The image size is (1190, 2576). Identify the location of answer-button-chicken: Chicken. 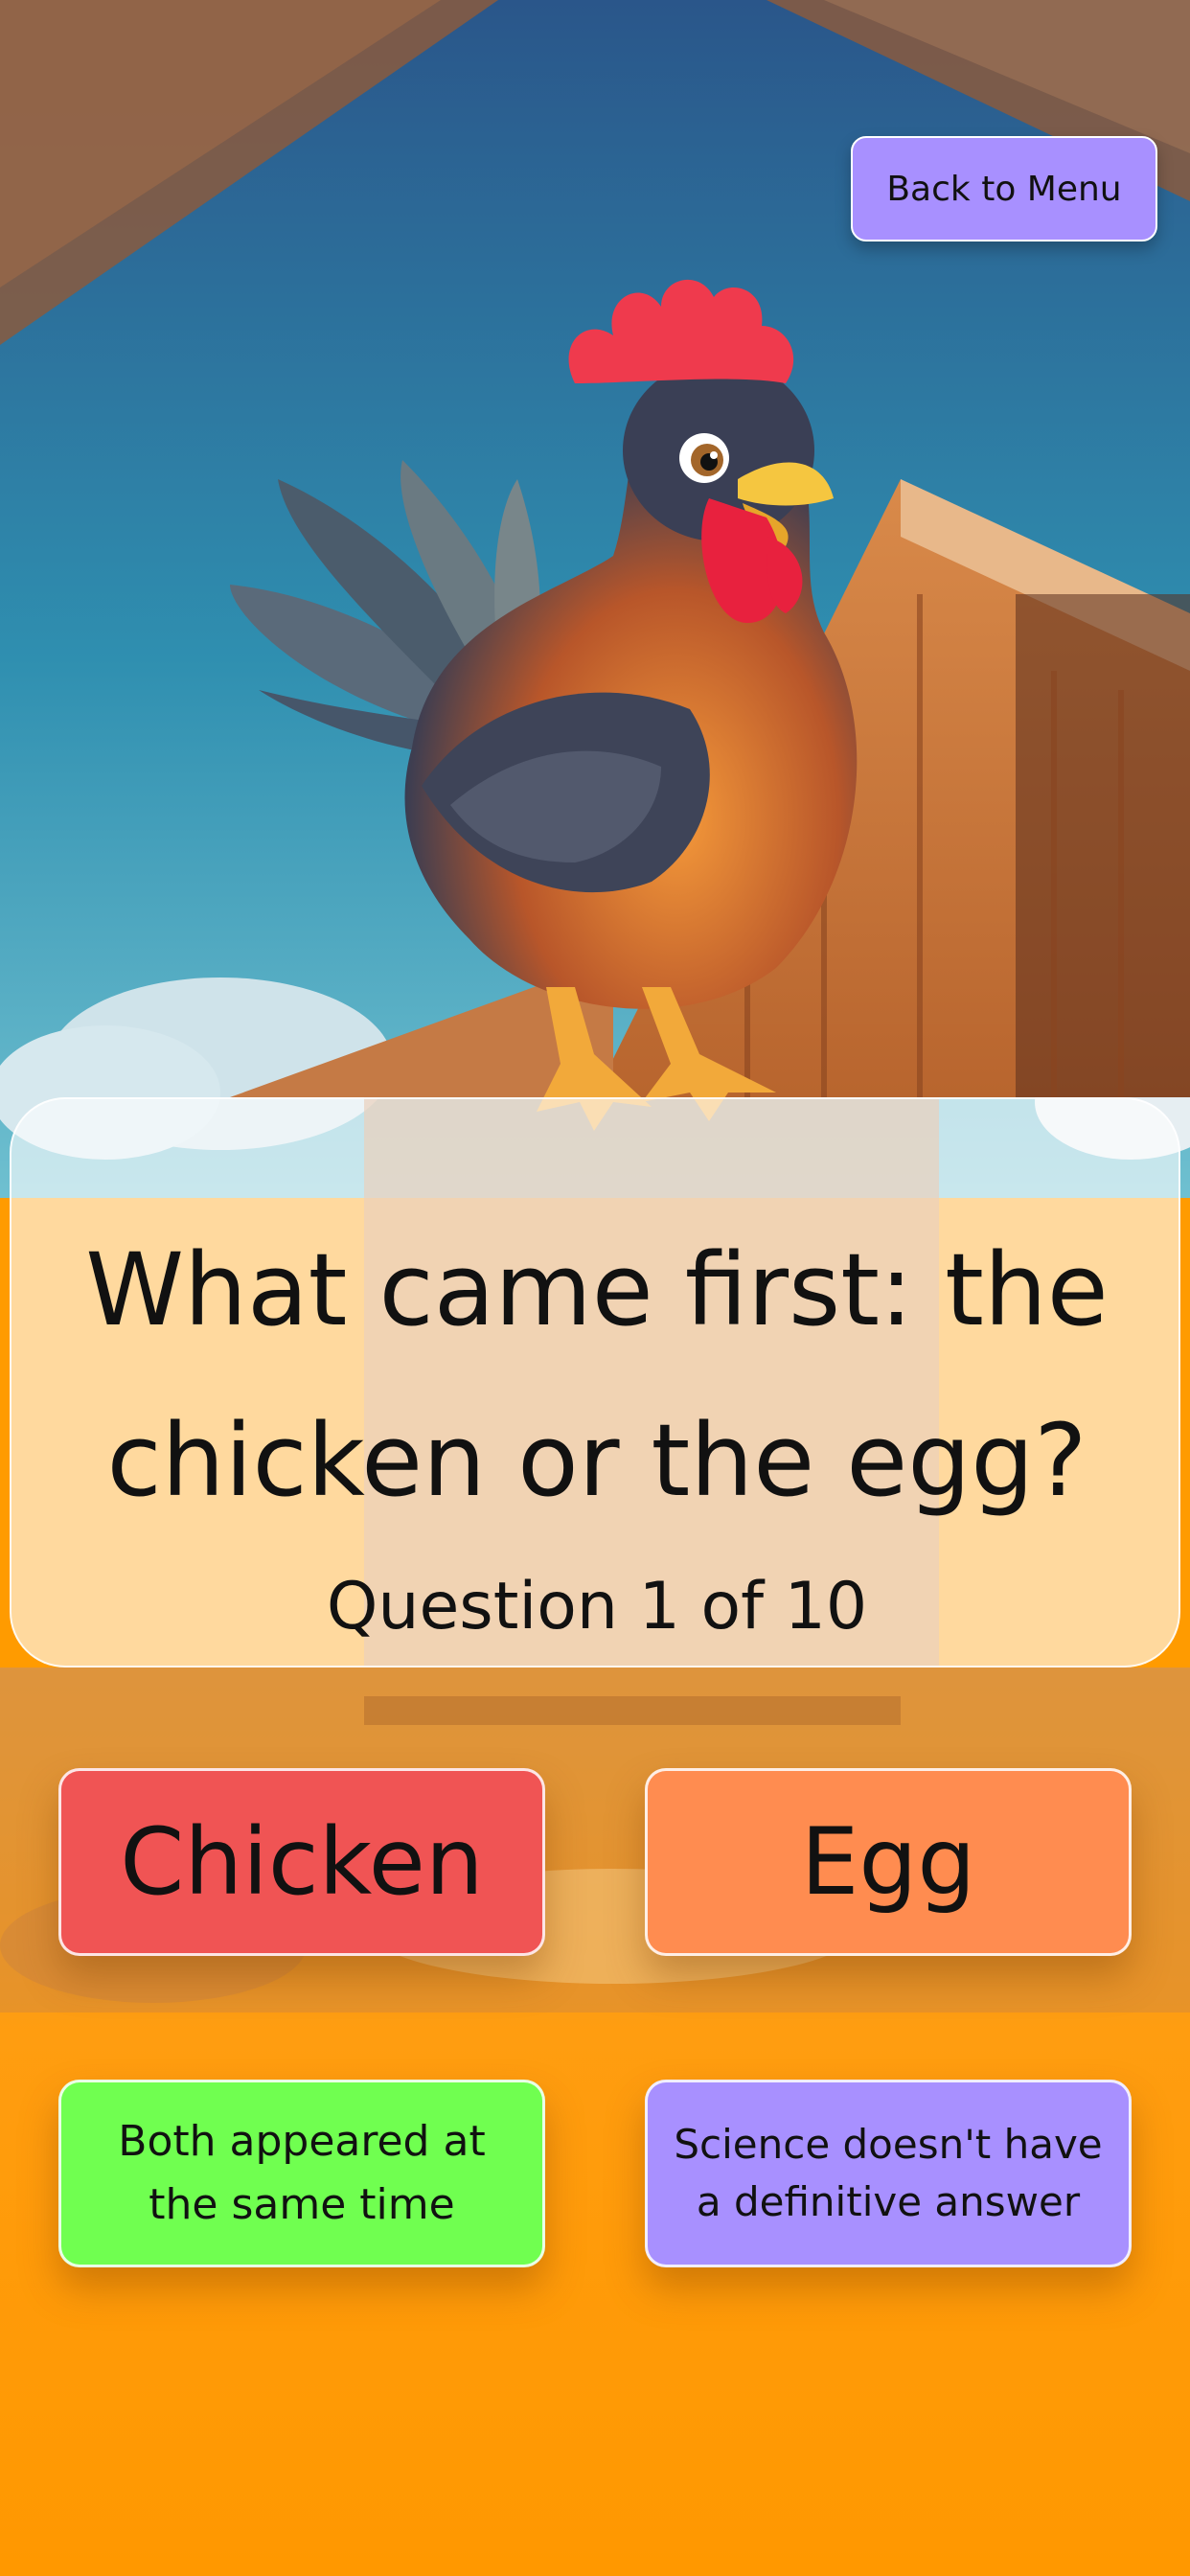
(302, 1862).